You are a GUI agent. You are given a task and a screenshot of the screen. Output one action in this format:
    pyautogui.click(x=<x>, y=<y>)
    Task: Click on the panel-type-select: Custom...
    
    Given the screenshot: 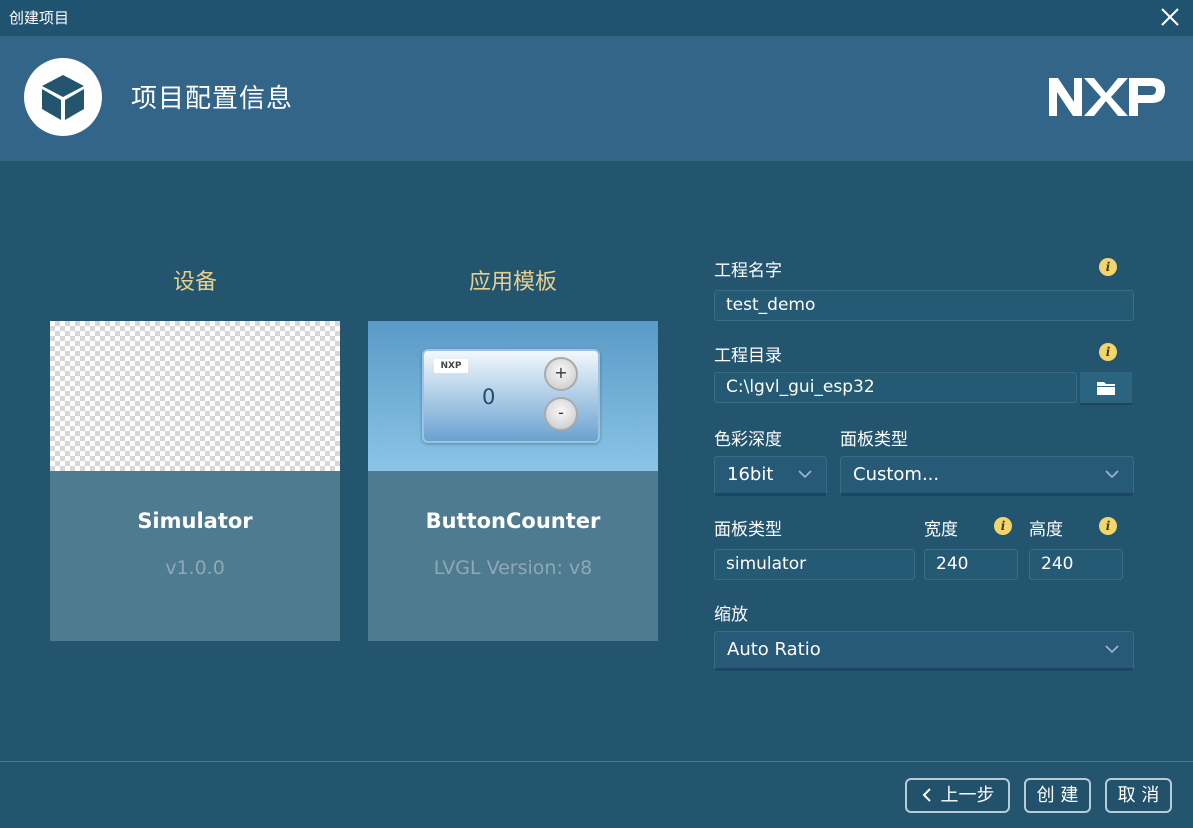 What is the action you would take?
    pyautogui.click(x=987, y=476)
    